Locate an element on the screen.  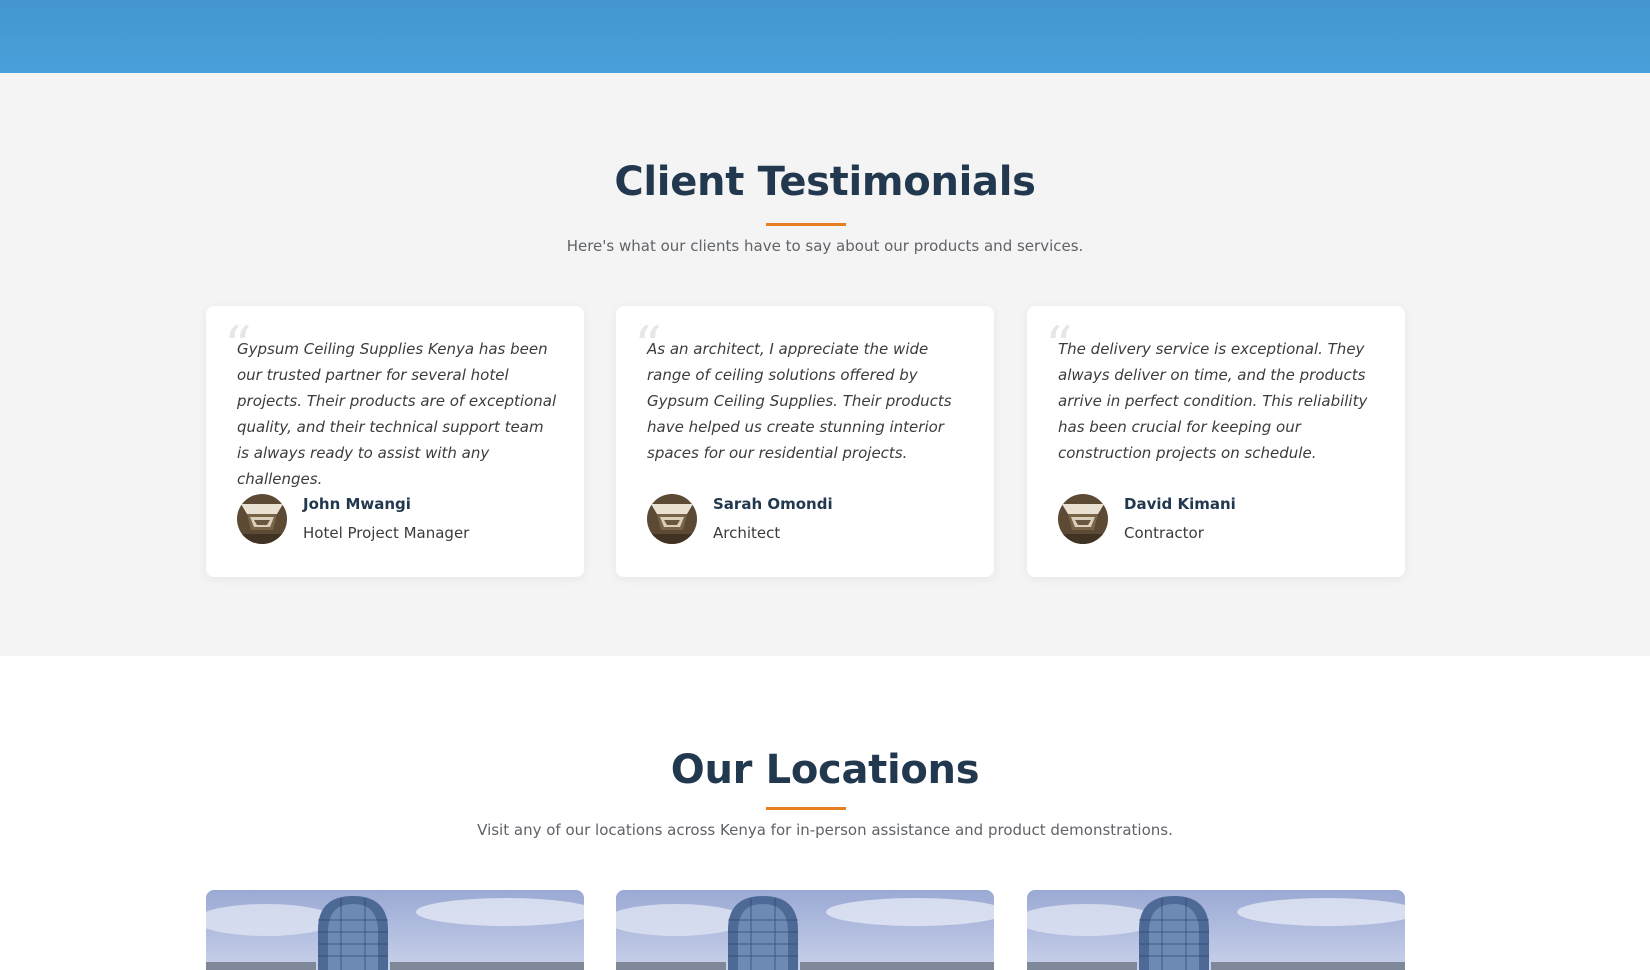
locations-title: Our Locations is located at coordinates (825, 770).